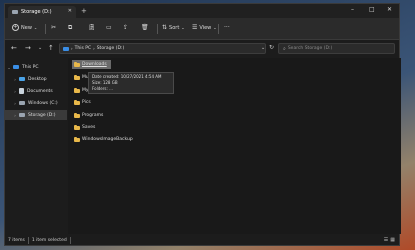  I want to click on monitor-icon, so click(66, 48).